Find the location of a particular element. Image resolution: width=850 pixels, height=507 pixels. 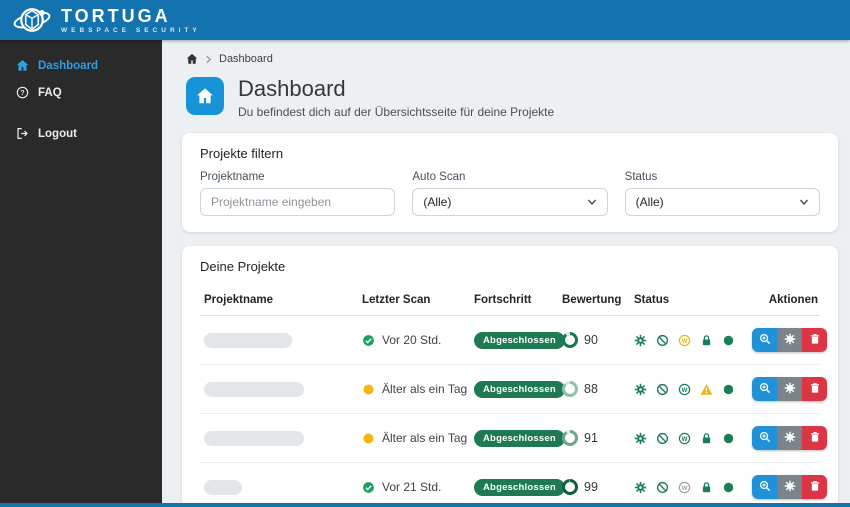

status-label: Status is located at coordinates (641, 177).